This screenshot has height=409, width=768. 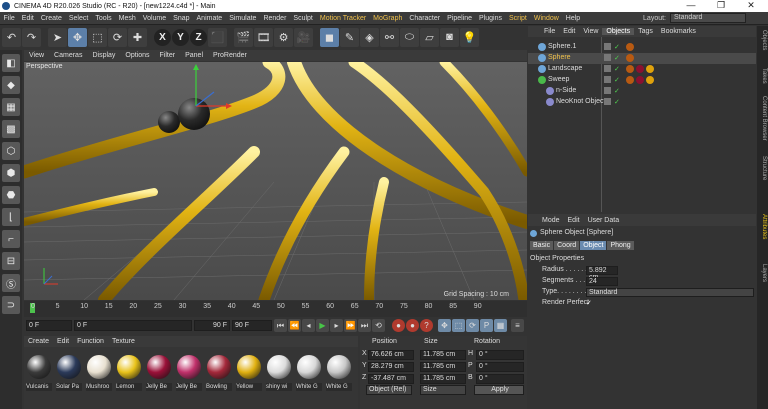 I want to click on deformer-icon: ⬭, so click(x=409, y=37).